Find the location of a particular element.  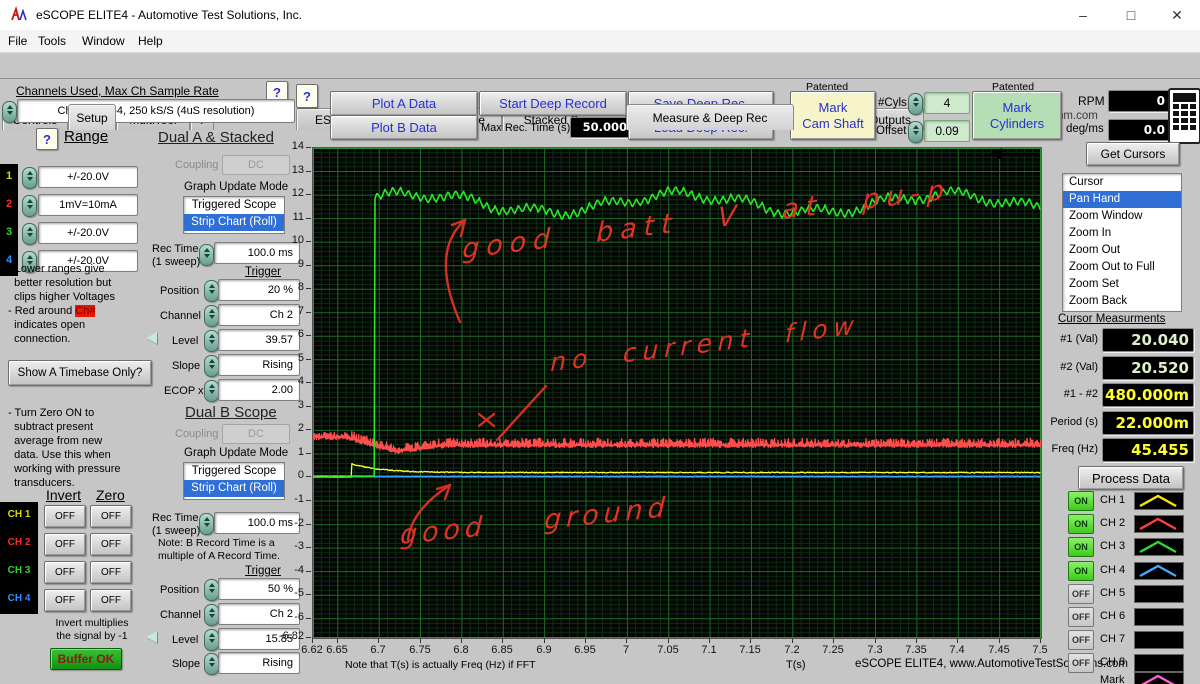

plot-a-data-button: Plot A Data is located at coordinates (404, 103).